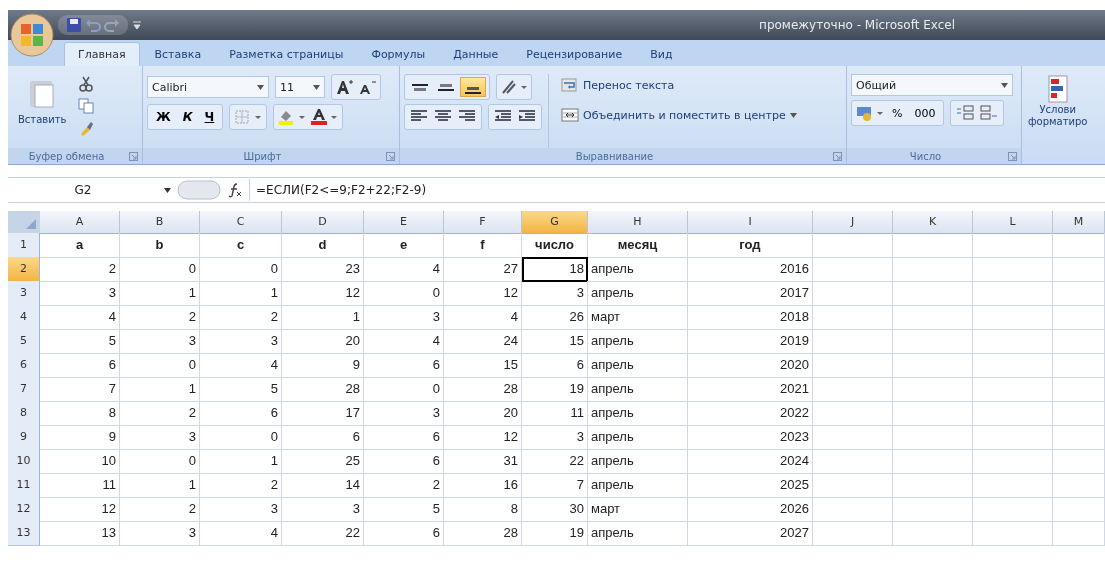 This screenshot has width=1105, height=570. What do you see at coordinates (241, 222) in the screenshot?
I see `column-header: C` at bounding box center [241, 222].